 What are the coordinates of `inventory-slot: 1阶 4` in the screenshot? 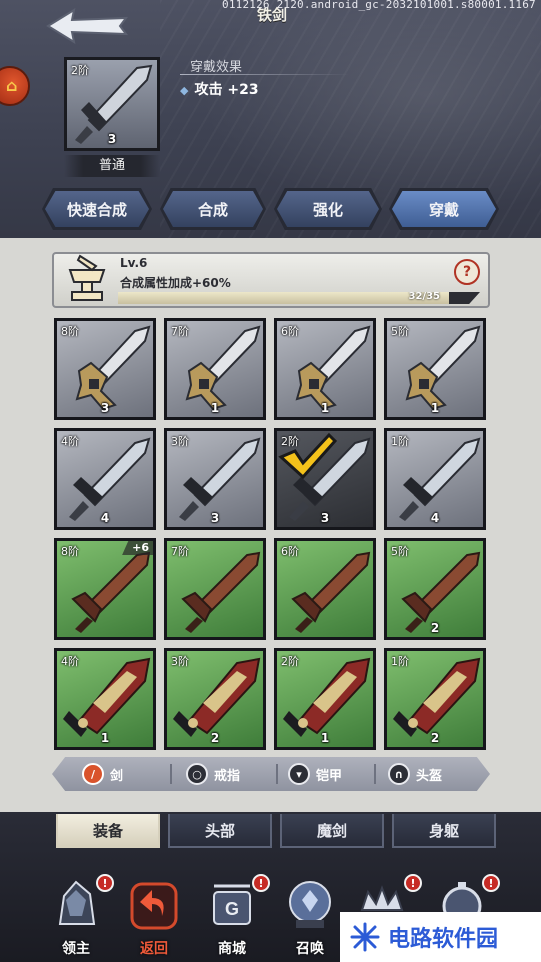 It's located at (435, 479).